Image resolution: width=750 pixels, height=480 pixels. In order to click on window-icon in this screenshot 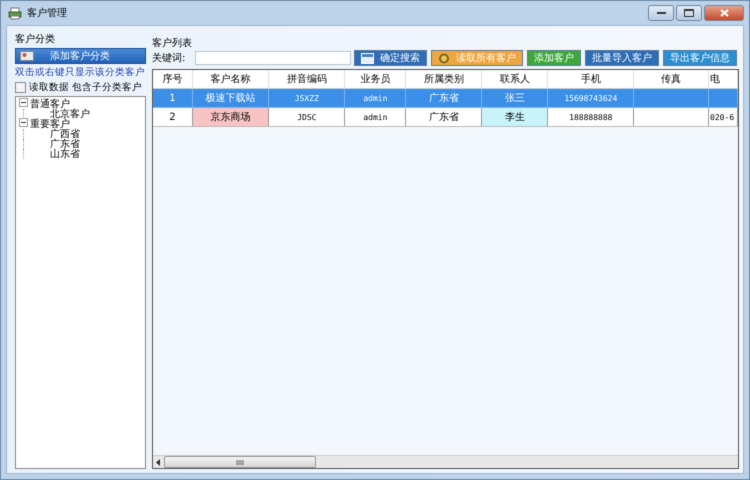, I will do `click(367, 58)`.